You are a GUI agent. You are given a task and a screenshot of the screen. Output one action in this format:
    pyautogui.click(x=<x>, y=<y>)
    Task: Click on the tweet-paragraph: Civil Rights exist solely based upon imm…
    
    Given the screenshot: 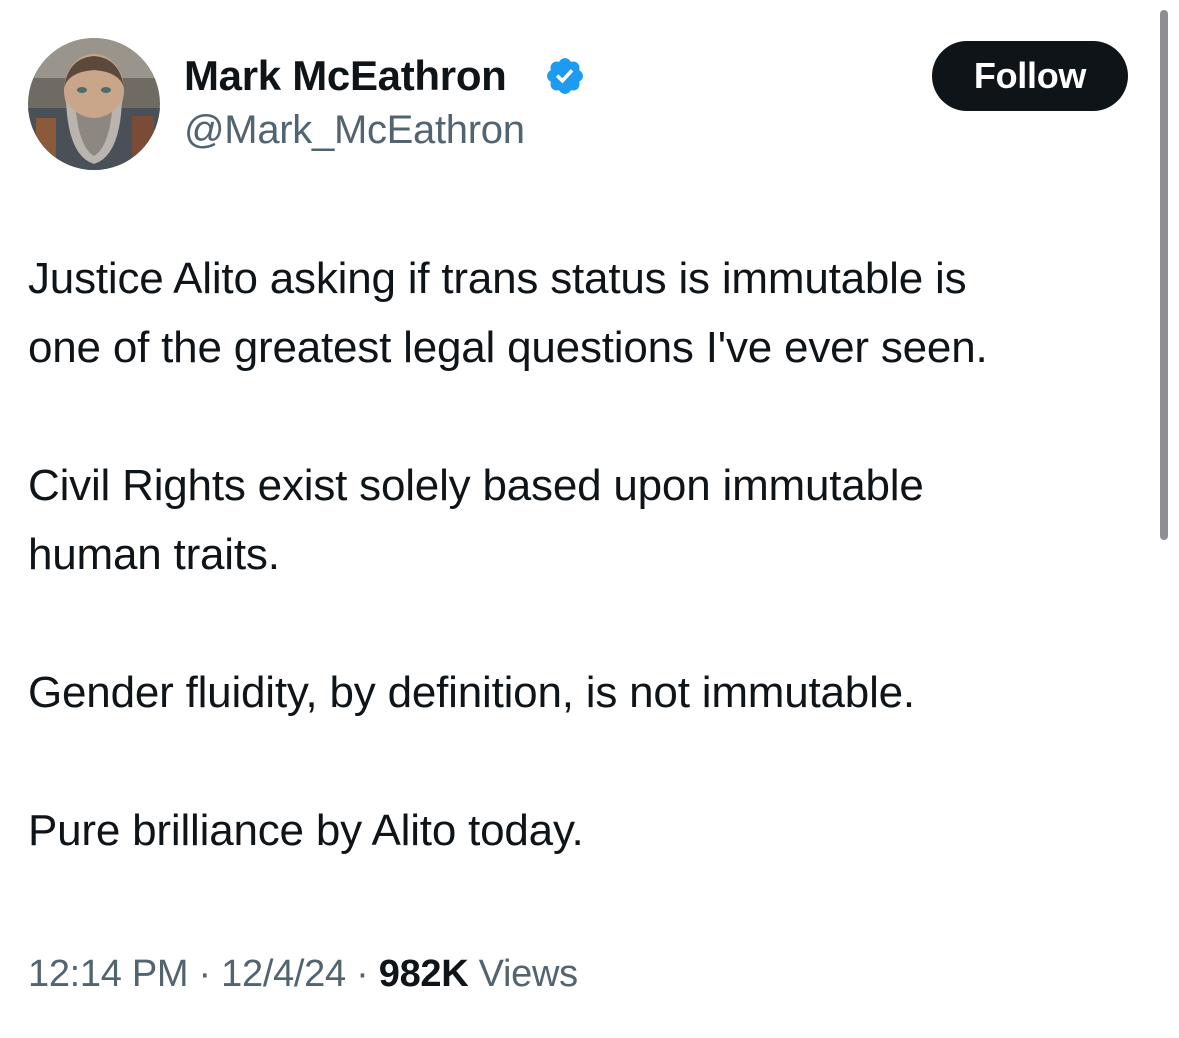 What is the action you would take?
    pyautogui.click(x=476, y=520)
    